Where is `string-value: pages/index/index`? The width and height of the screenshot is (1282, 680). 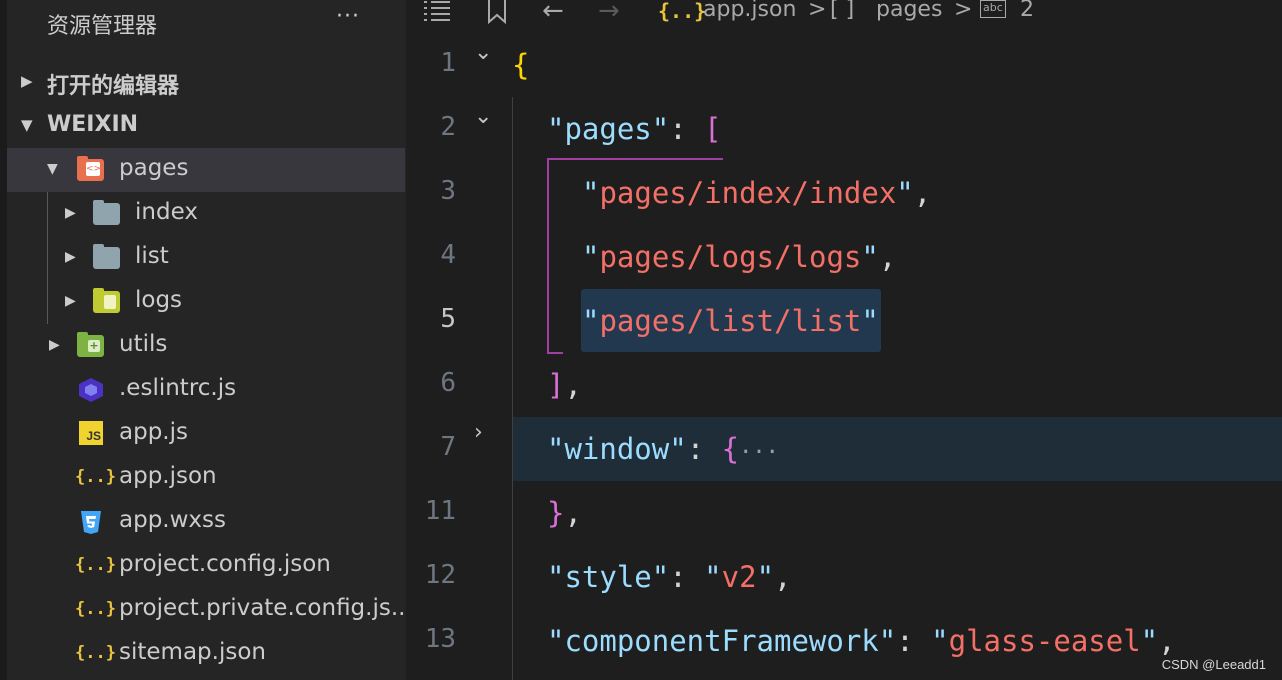 string-value: pages/index/index is located at coordinates (748, 193).